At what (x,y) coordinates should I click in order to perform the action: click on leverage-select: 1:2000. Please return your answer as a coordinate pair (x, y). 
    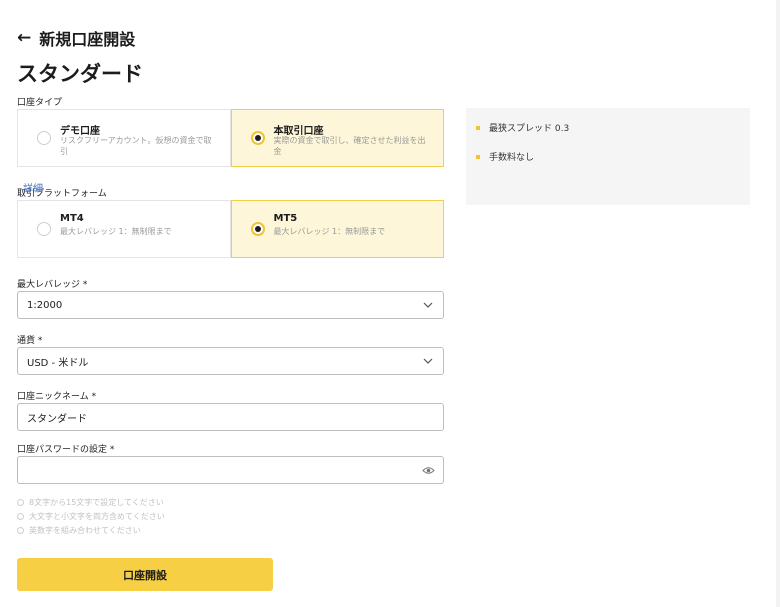
    Looking at the image, I should click on (230, 305).